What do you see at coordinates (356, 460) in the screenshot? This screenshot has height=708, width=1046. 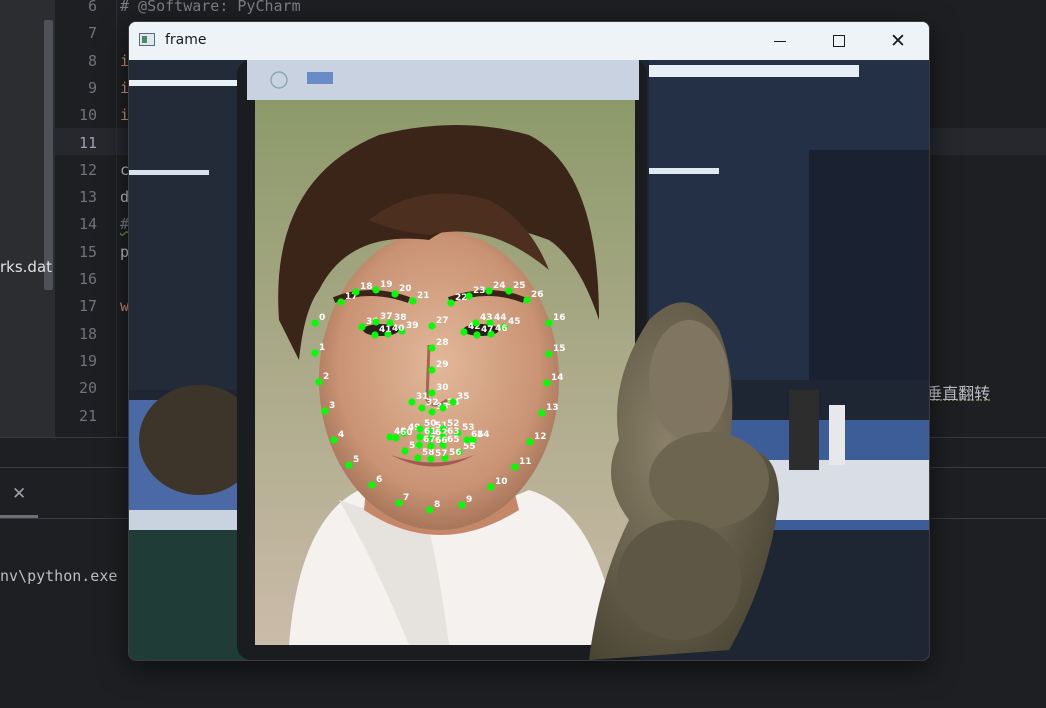 I see `landmark-index-label: 5` at bounding box center [356, 460].